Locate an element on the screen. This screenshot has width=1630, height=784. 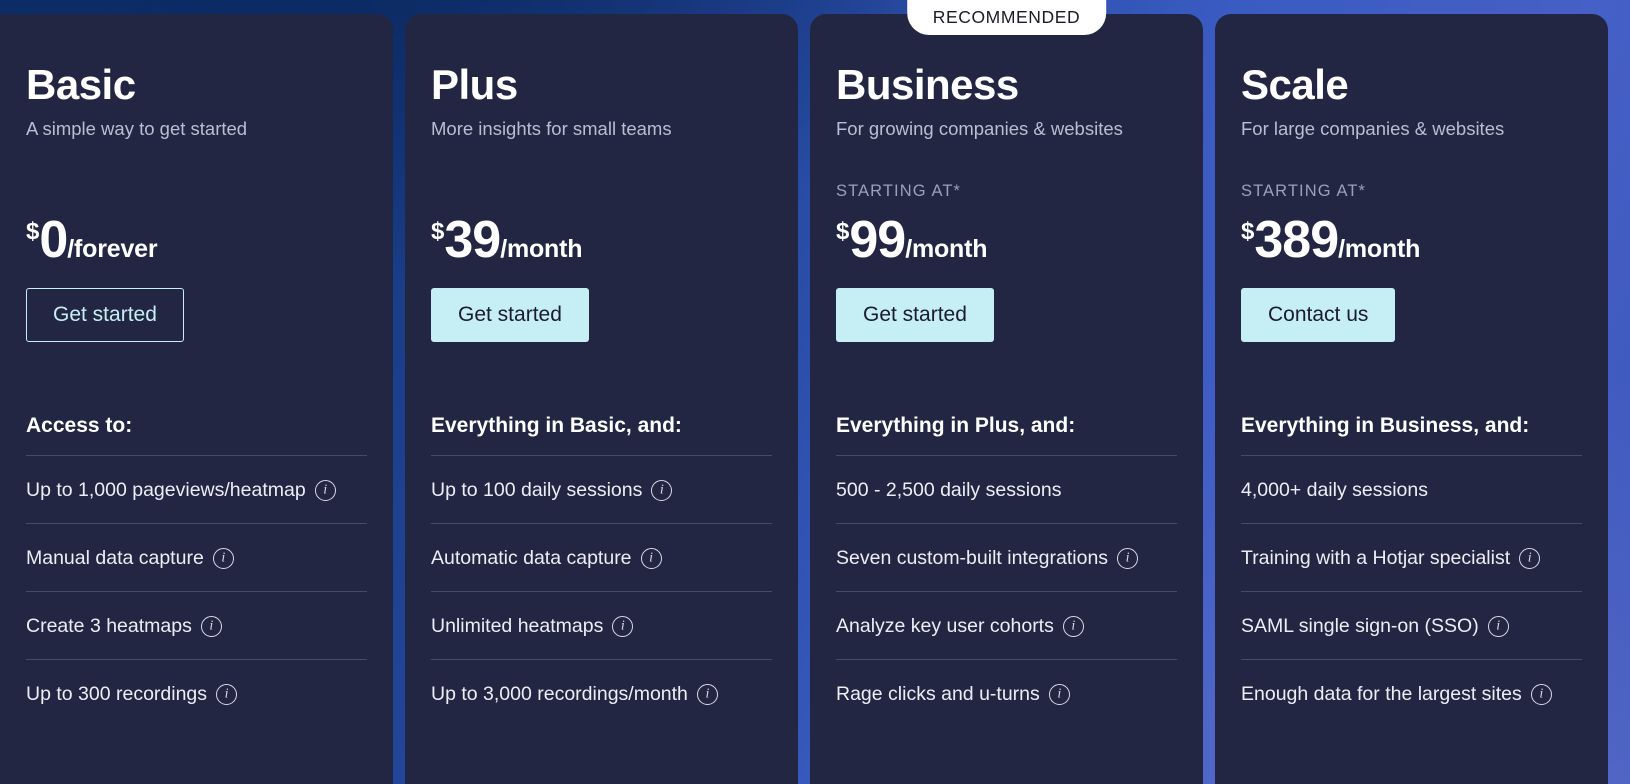
price-period: /forever is located at coordinates (112, 249).